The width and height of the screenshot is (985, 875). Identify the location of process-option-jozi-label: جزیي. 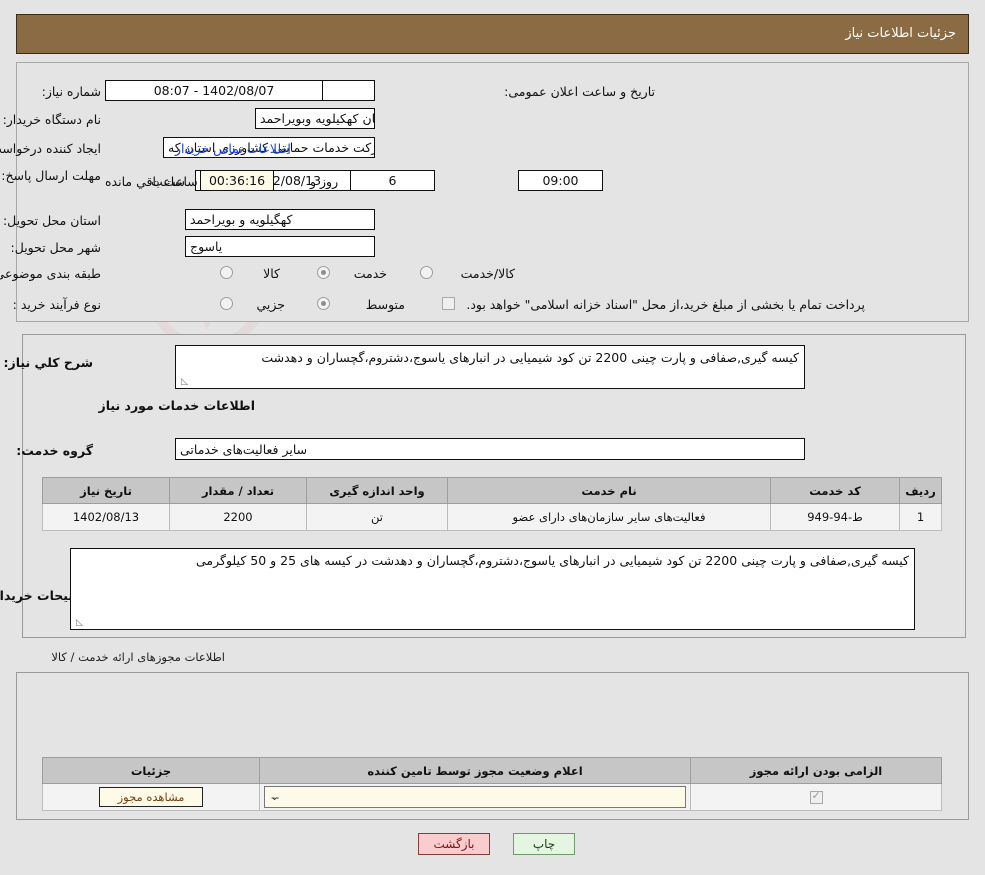
(270, 304).